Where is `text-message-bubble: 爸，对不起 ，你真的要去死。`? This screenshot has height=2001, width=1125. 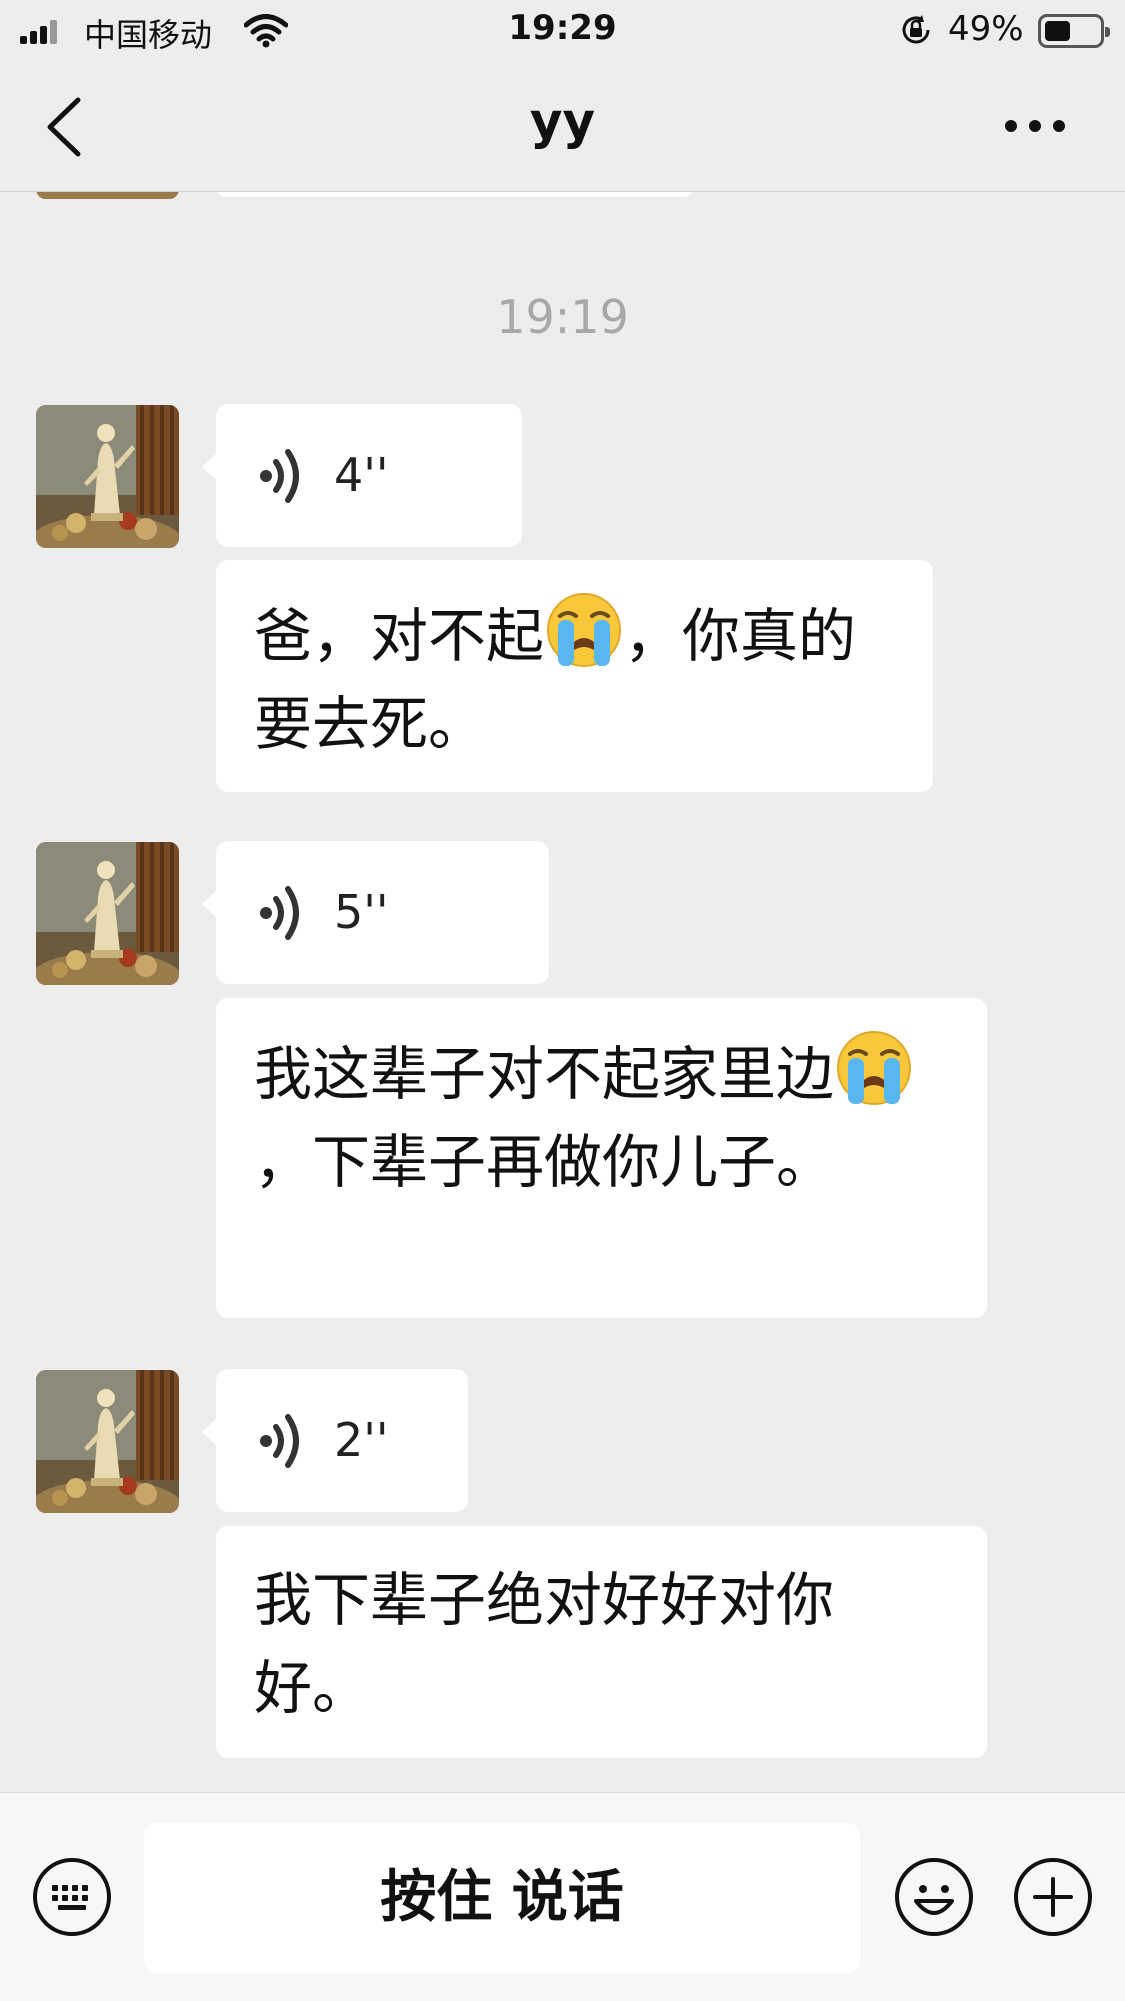 text-message-bubble: 爸，对不起 ，你真的要去死。 is located at coordinates (574, 676).